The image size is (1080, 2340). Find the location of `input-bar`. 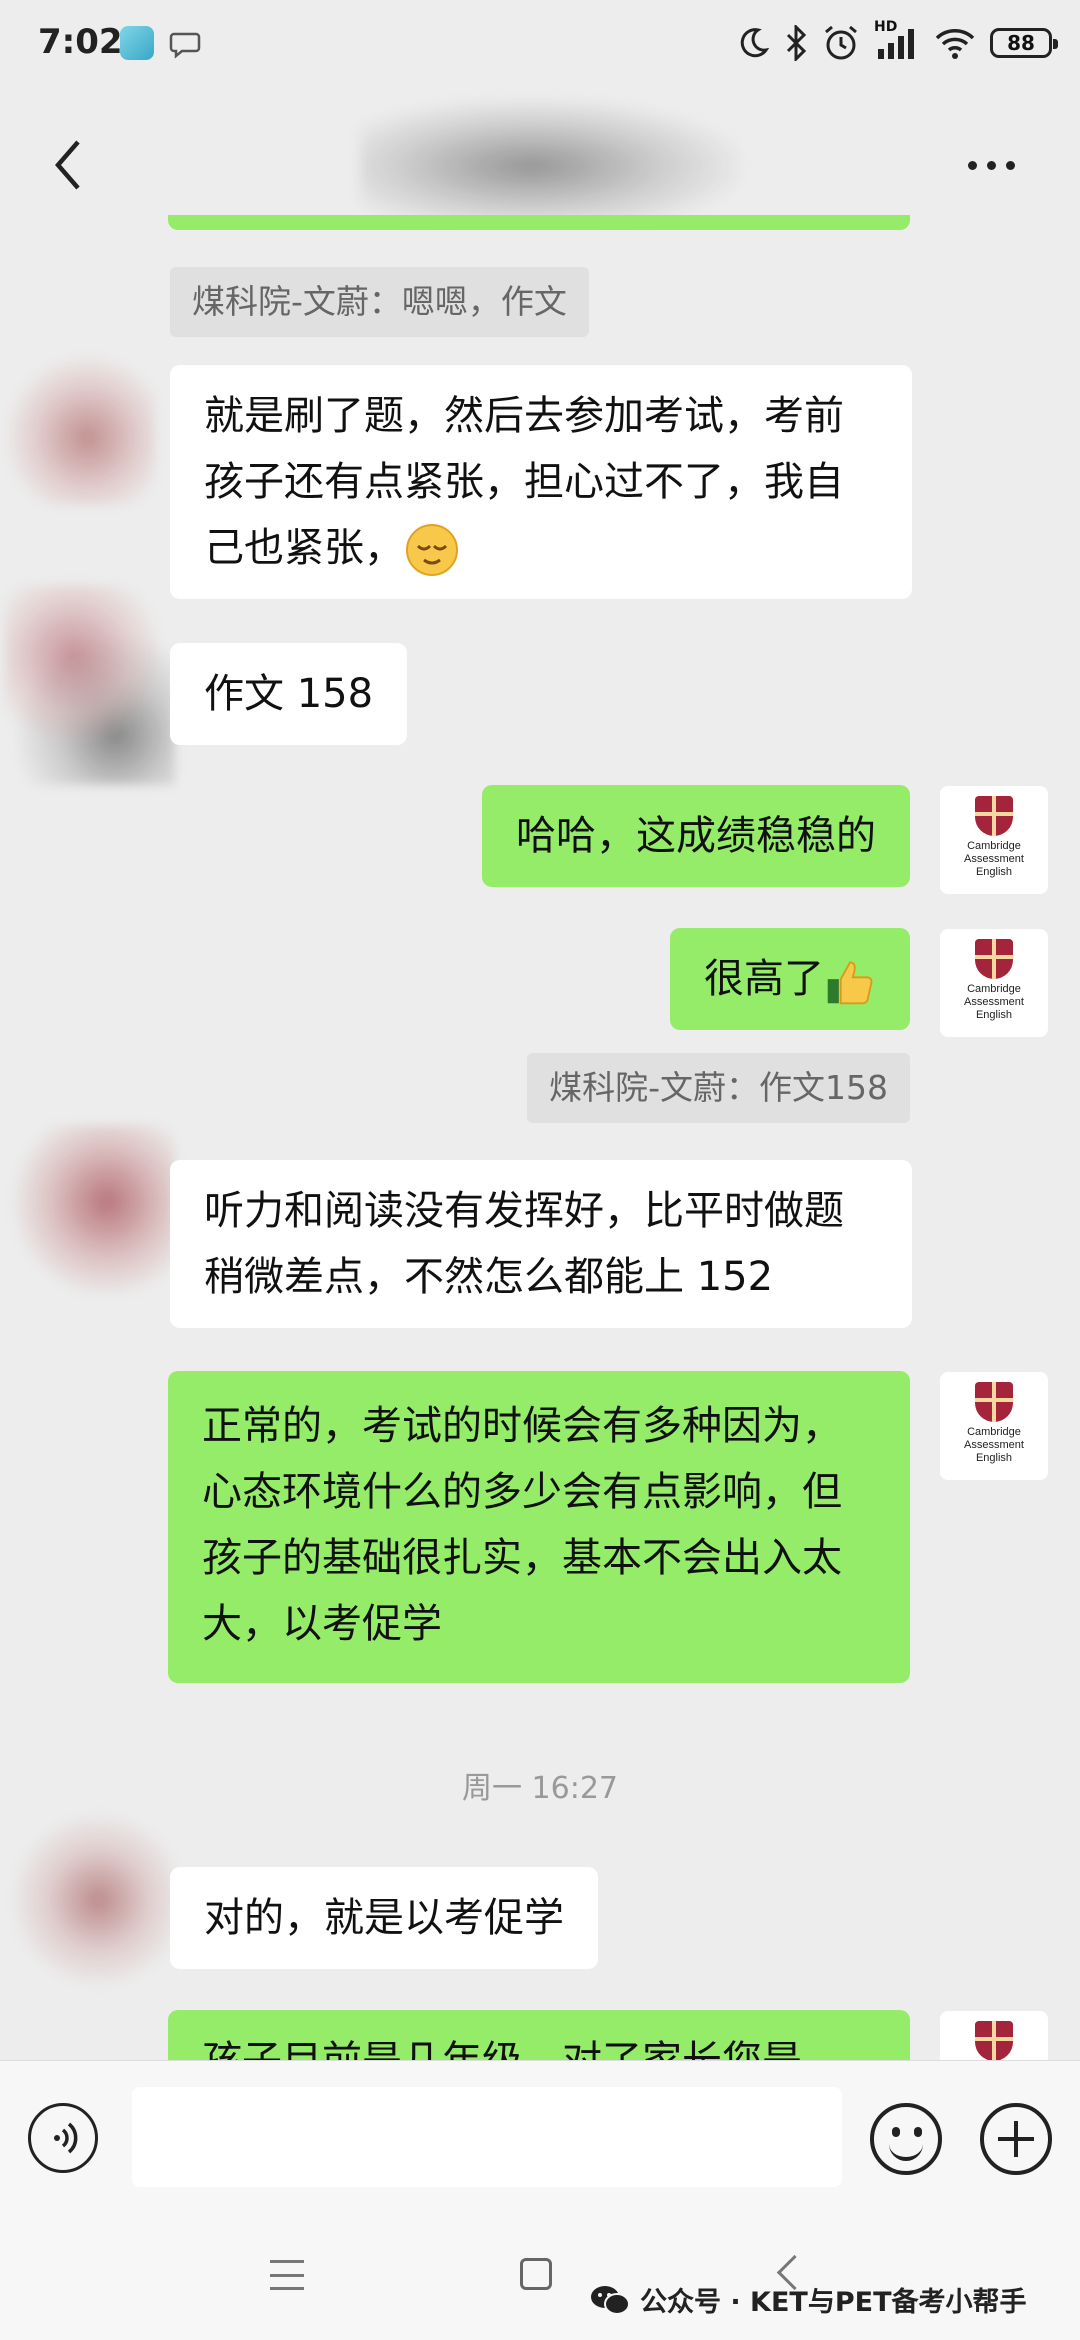

input-bar is located at coordinates (540, 2140).